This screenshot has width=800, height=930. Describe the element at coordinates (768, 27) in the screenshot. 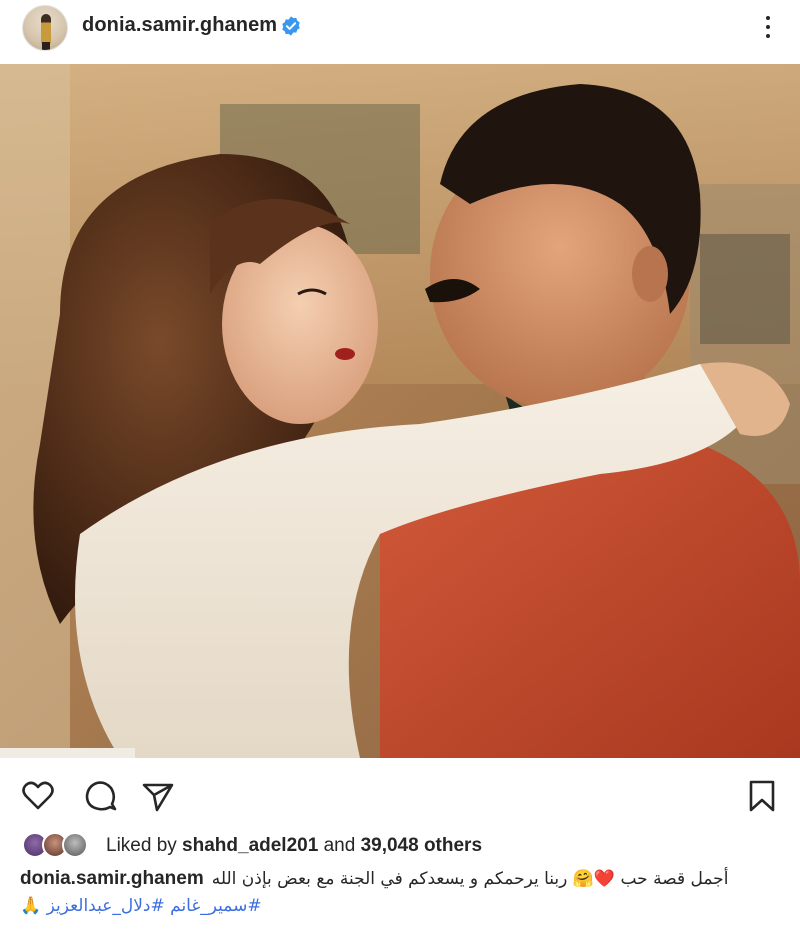

I see `more-options-icon` at that location.